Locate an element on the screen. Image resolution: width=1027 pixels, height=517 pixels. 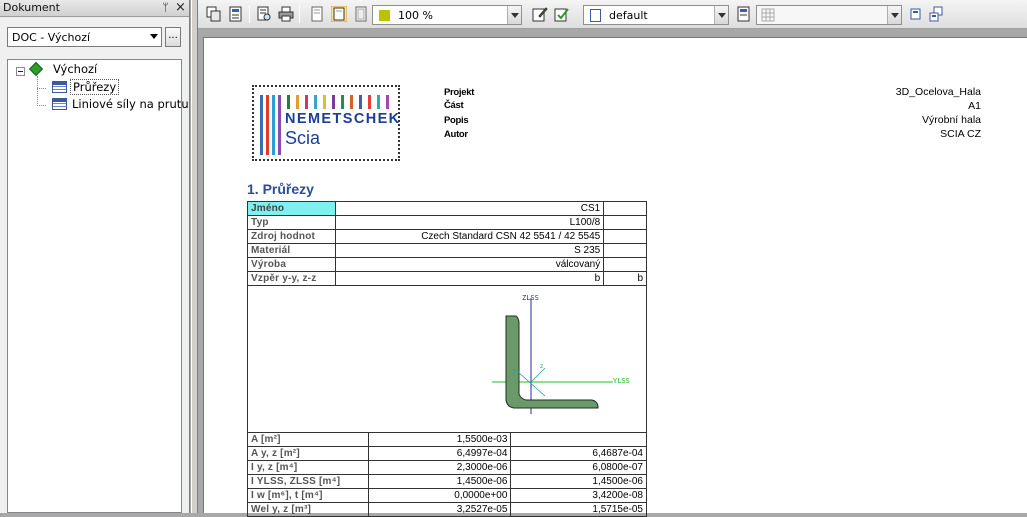
property-value: Czech Standard CSN 42 5541 / 42 5545 is located at coordinates (469, 236).